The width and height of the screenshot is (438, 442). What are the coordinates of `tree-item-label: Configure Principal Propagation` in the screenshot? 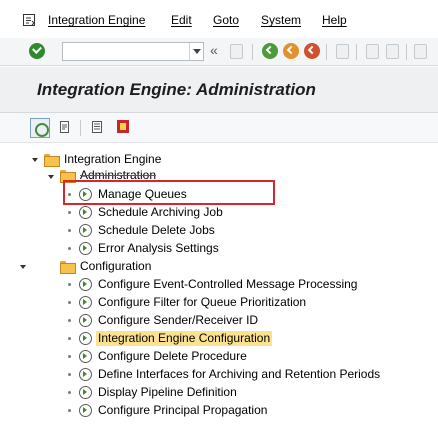 It's located at (183, 410).